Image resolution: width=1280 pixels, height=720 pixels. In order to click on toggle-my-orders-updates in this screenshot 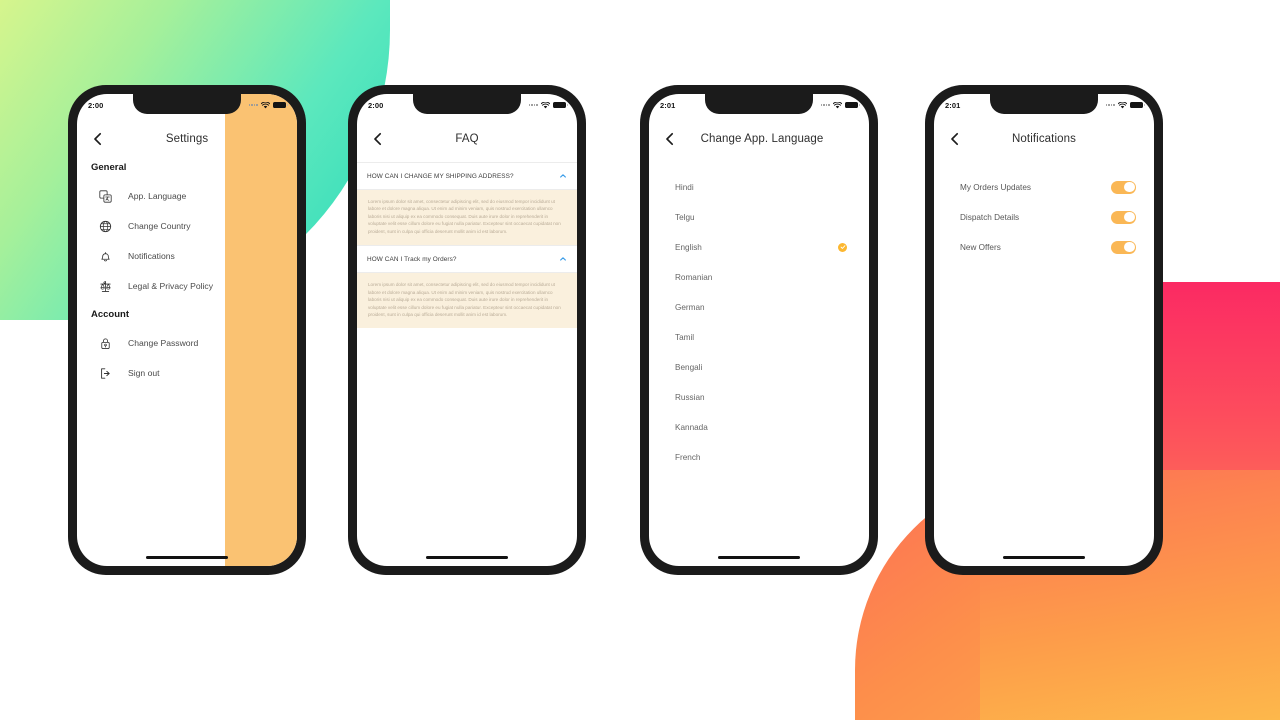, I will do `click(1123, 187)`.